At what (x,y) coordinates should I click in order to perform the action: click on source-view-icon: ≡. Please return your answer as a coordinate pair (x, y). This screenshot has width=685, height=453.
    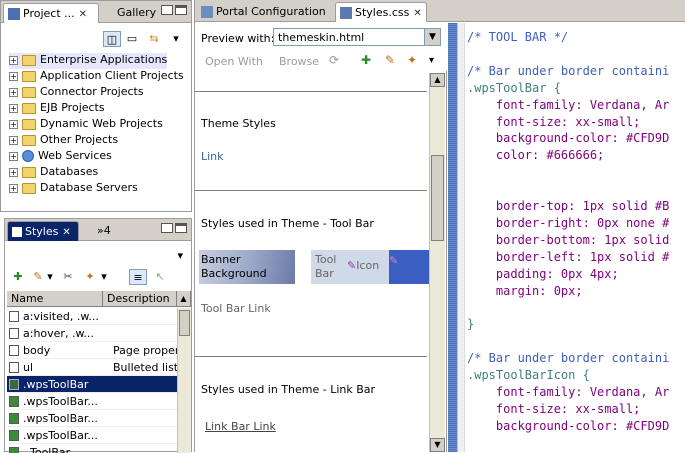
    Looking at the image, I should click on (138, 277).